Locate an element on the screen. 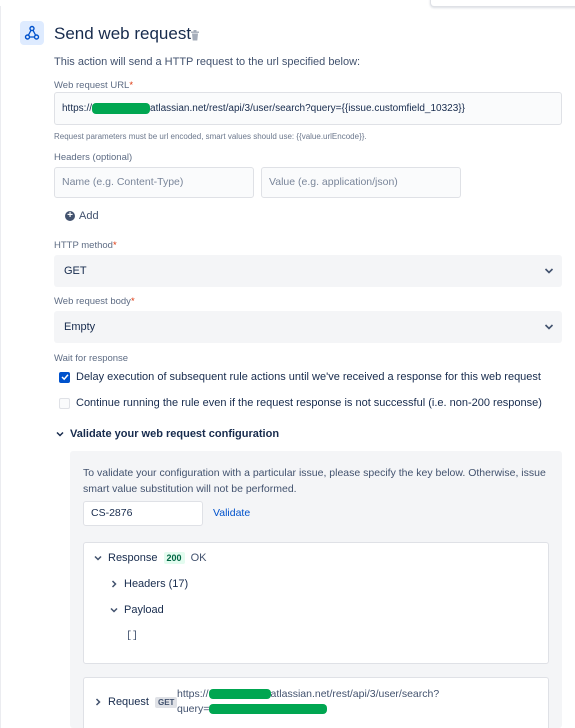 This screenshot has height=728, width=575. request-url-line2: query= is located at coordinates (252, 709).